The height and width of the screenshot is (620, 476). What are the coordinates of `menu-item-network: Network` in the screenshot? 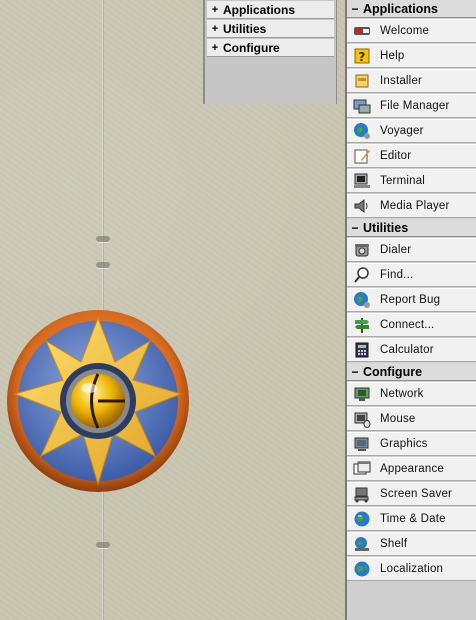 It's located at (411, 394).